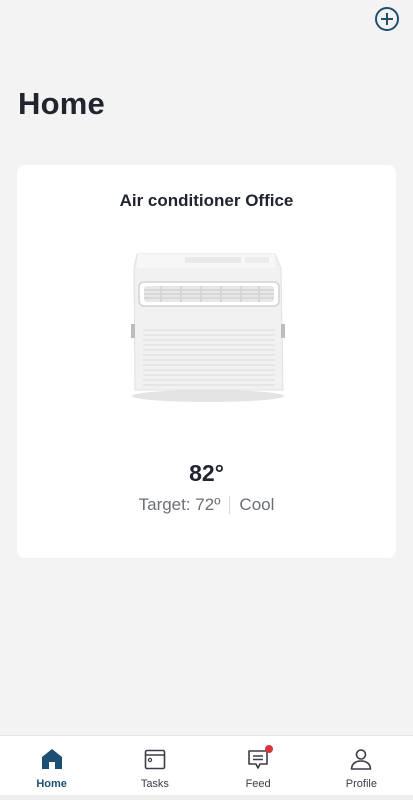 Image resolution: width=413 pixels, height=800 pixels. What do you see at coordinates (206, 797) in the screenshot?
I see `bottom-strip` at bounding box center [206, 797].